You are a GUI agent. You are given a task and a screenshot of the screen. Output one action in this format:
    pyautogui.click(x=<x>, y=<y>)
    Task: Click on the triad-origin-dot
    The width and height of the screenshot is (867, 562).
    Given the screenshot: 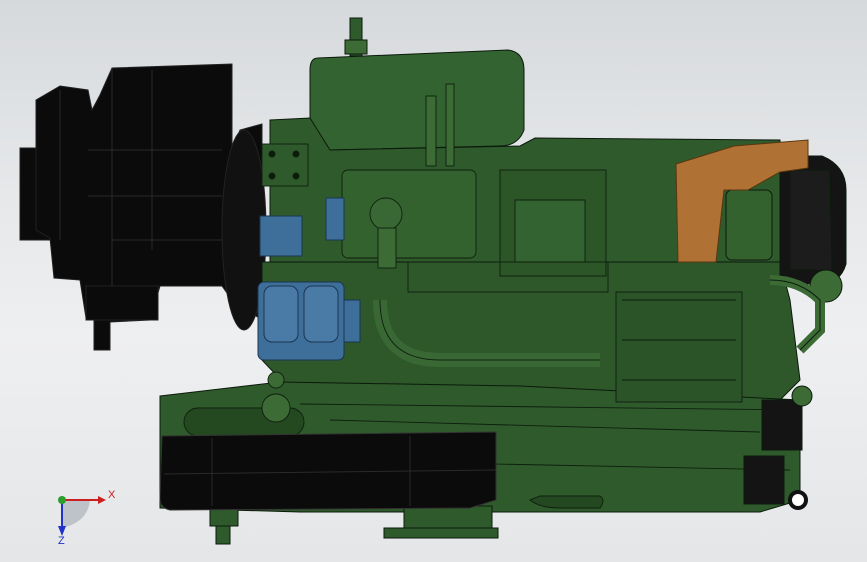 What is the action you would take?
    pyautogui.click(x=62, y=500)
    